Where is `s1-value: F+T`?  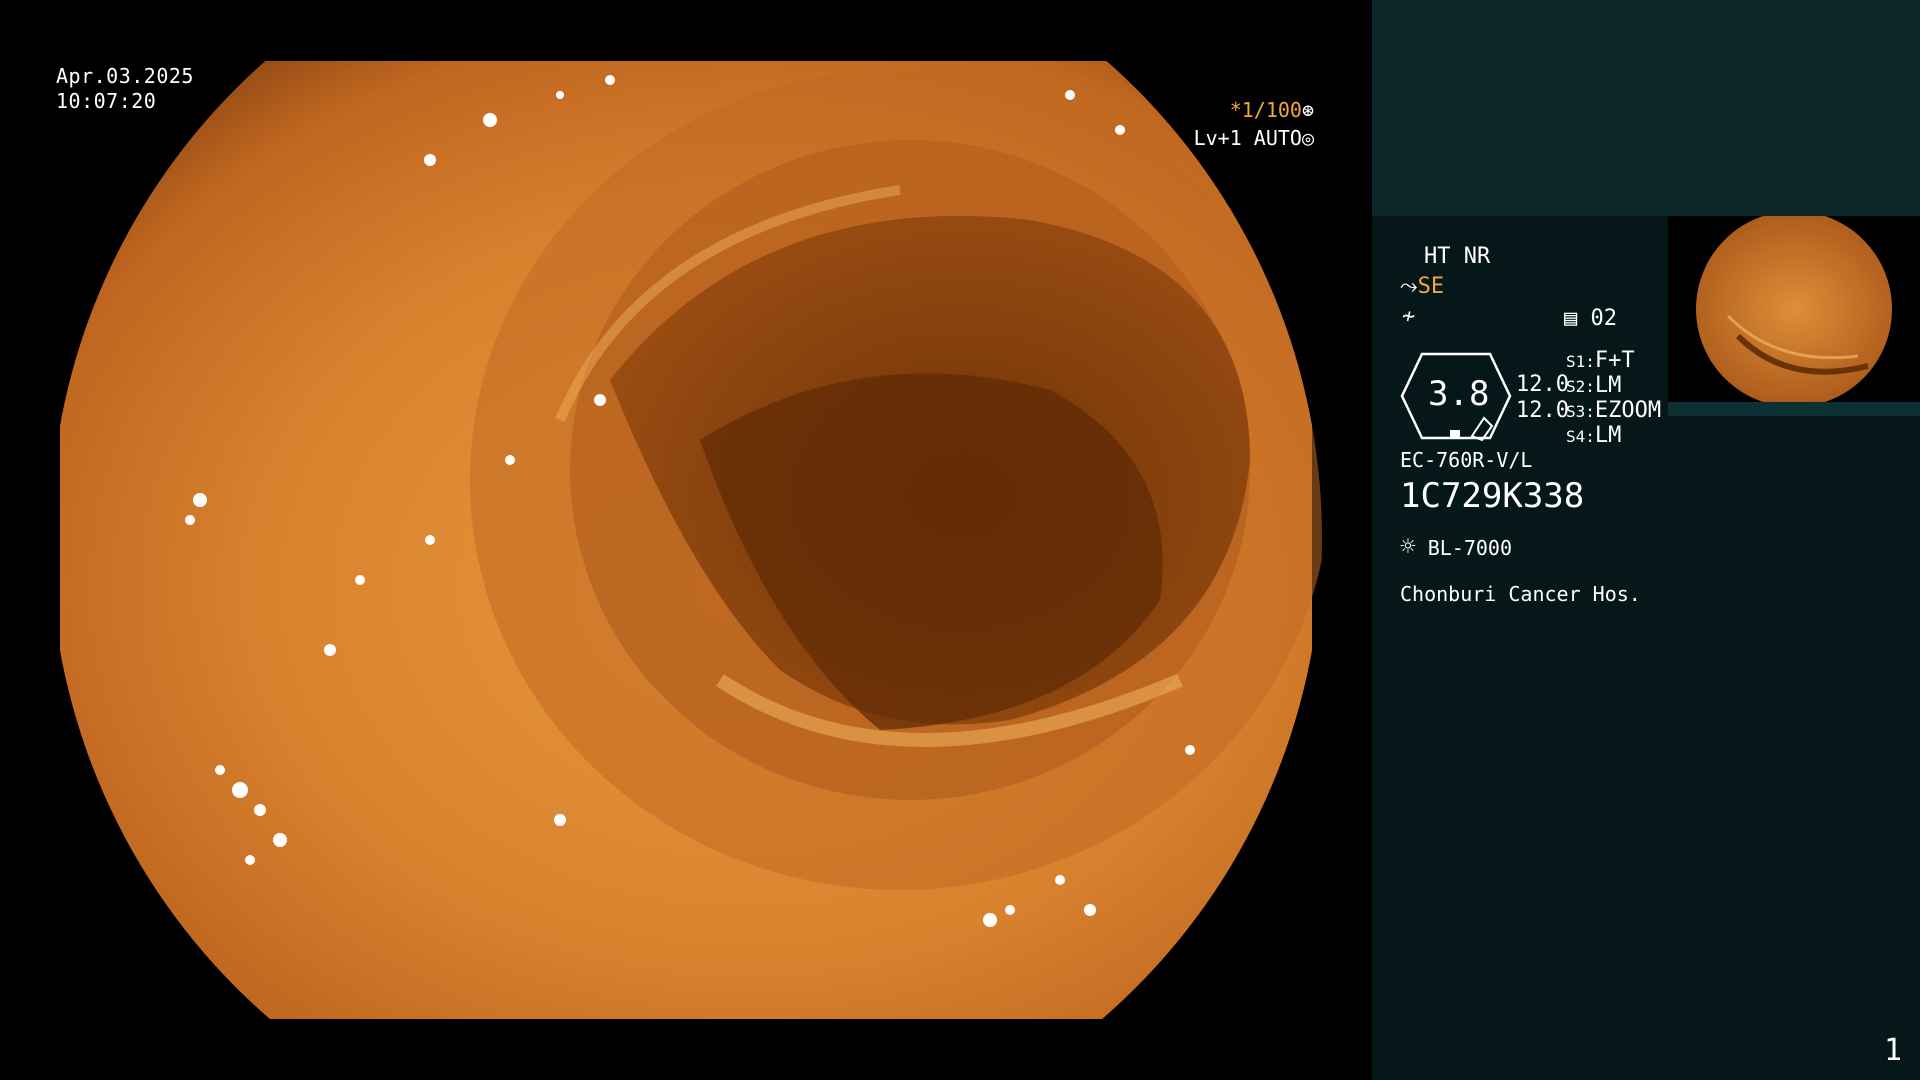 s1-value: F+T is located at coordinates (1614, 360).